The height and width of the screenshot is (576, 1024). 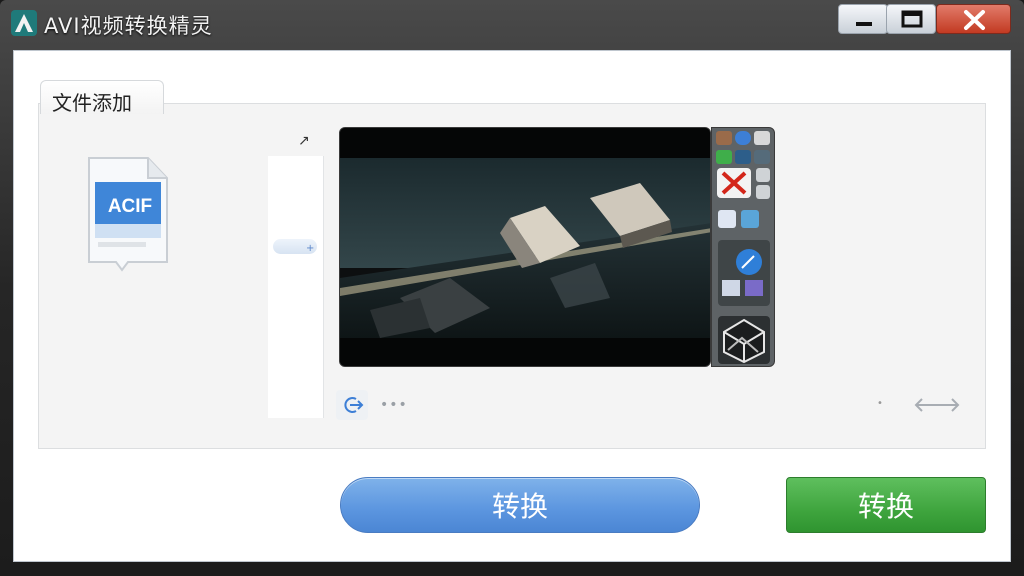 I want to click on minimize-button, so click(x=863, y=19).